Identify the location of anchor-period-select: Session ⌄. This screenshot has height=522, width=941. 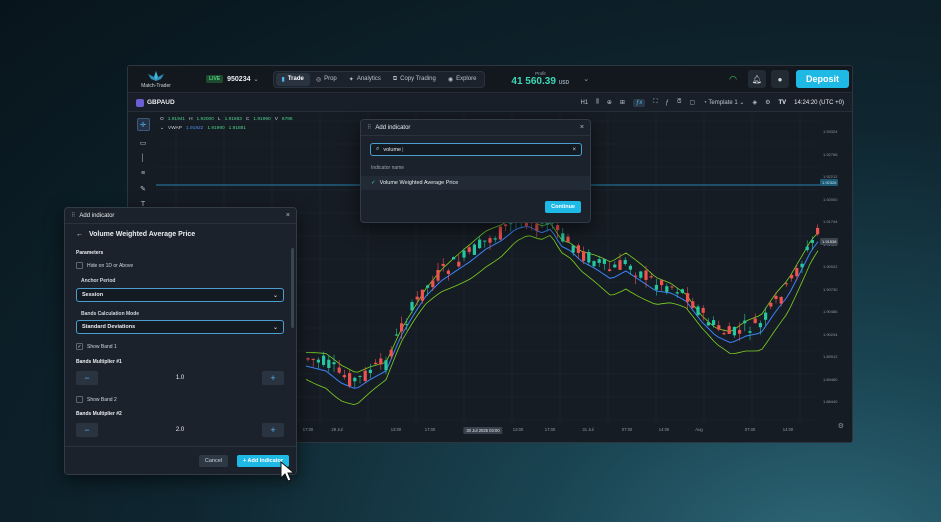
(180, 295).